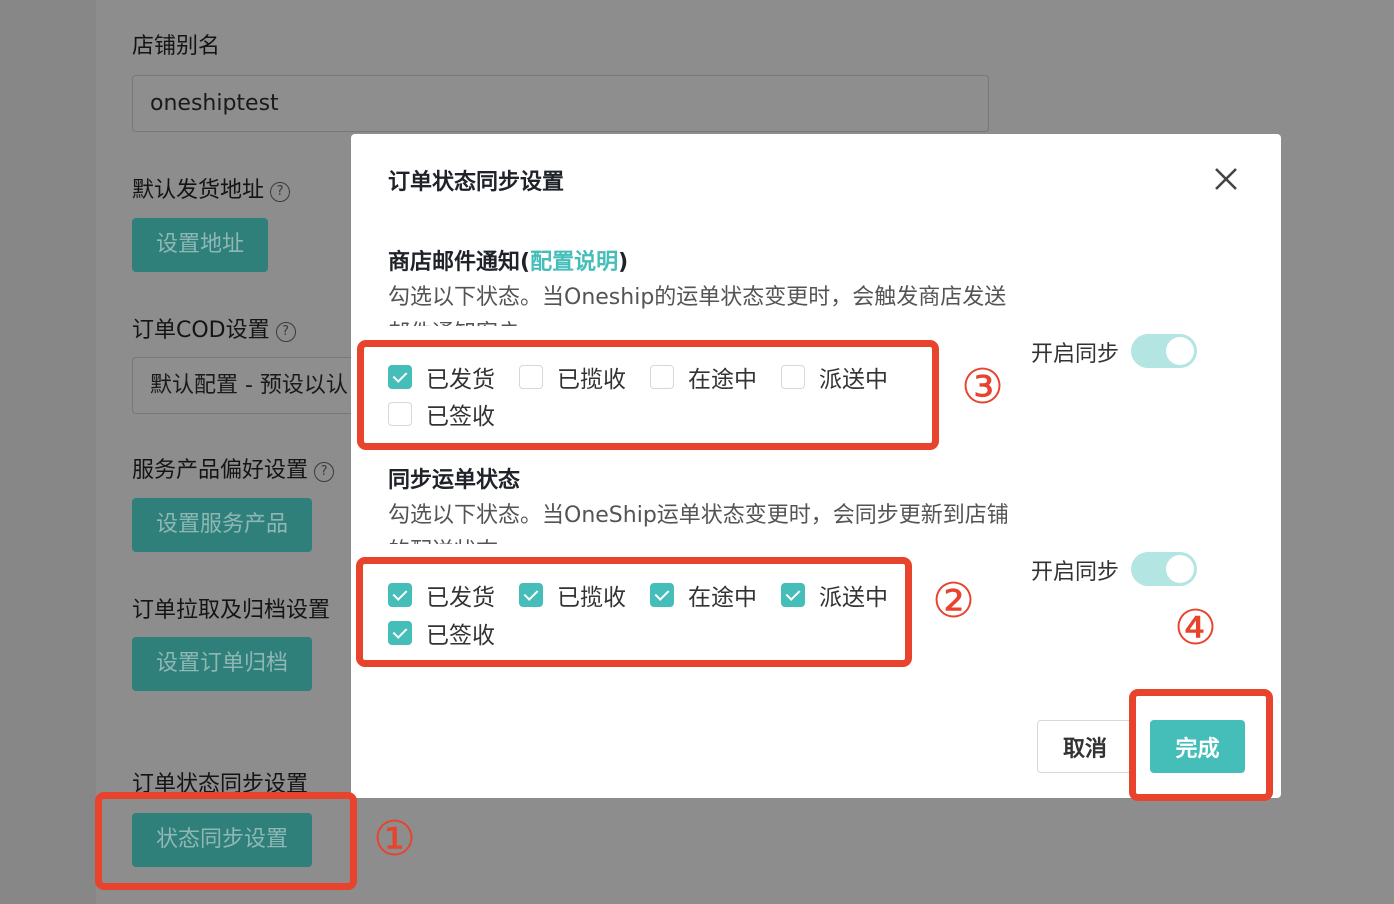 This screenshot has height=904, width=1394. Describe the element at coordinates (697, 305) in the screenshot. I see `email-section-desc: 勾选以下状态。当Oneship的运单状态变更时，会触发商店发送邮件通知客户` at that location.